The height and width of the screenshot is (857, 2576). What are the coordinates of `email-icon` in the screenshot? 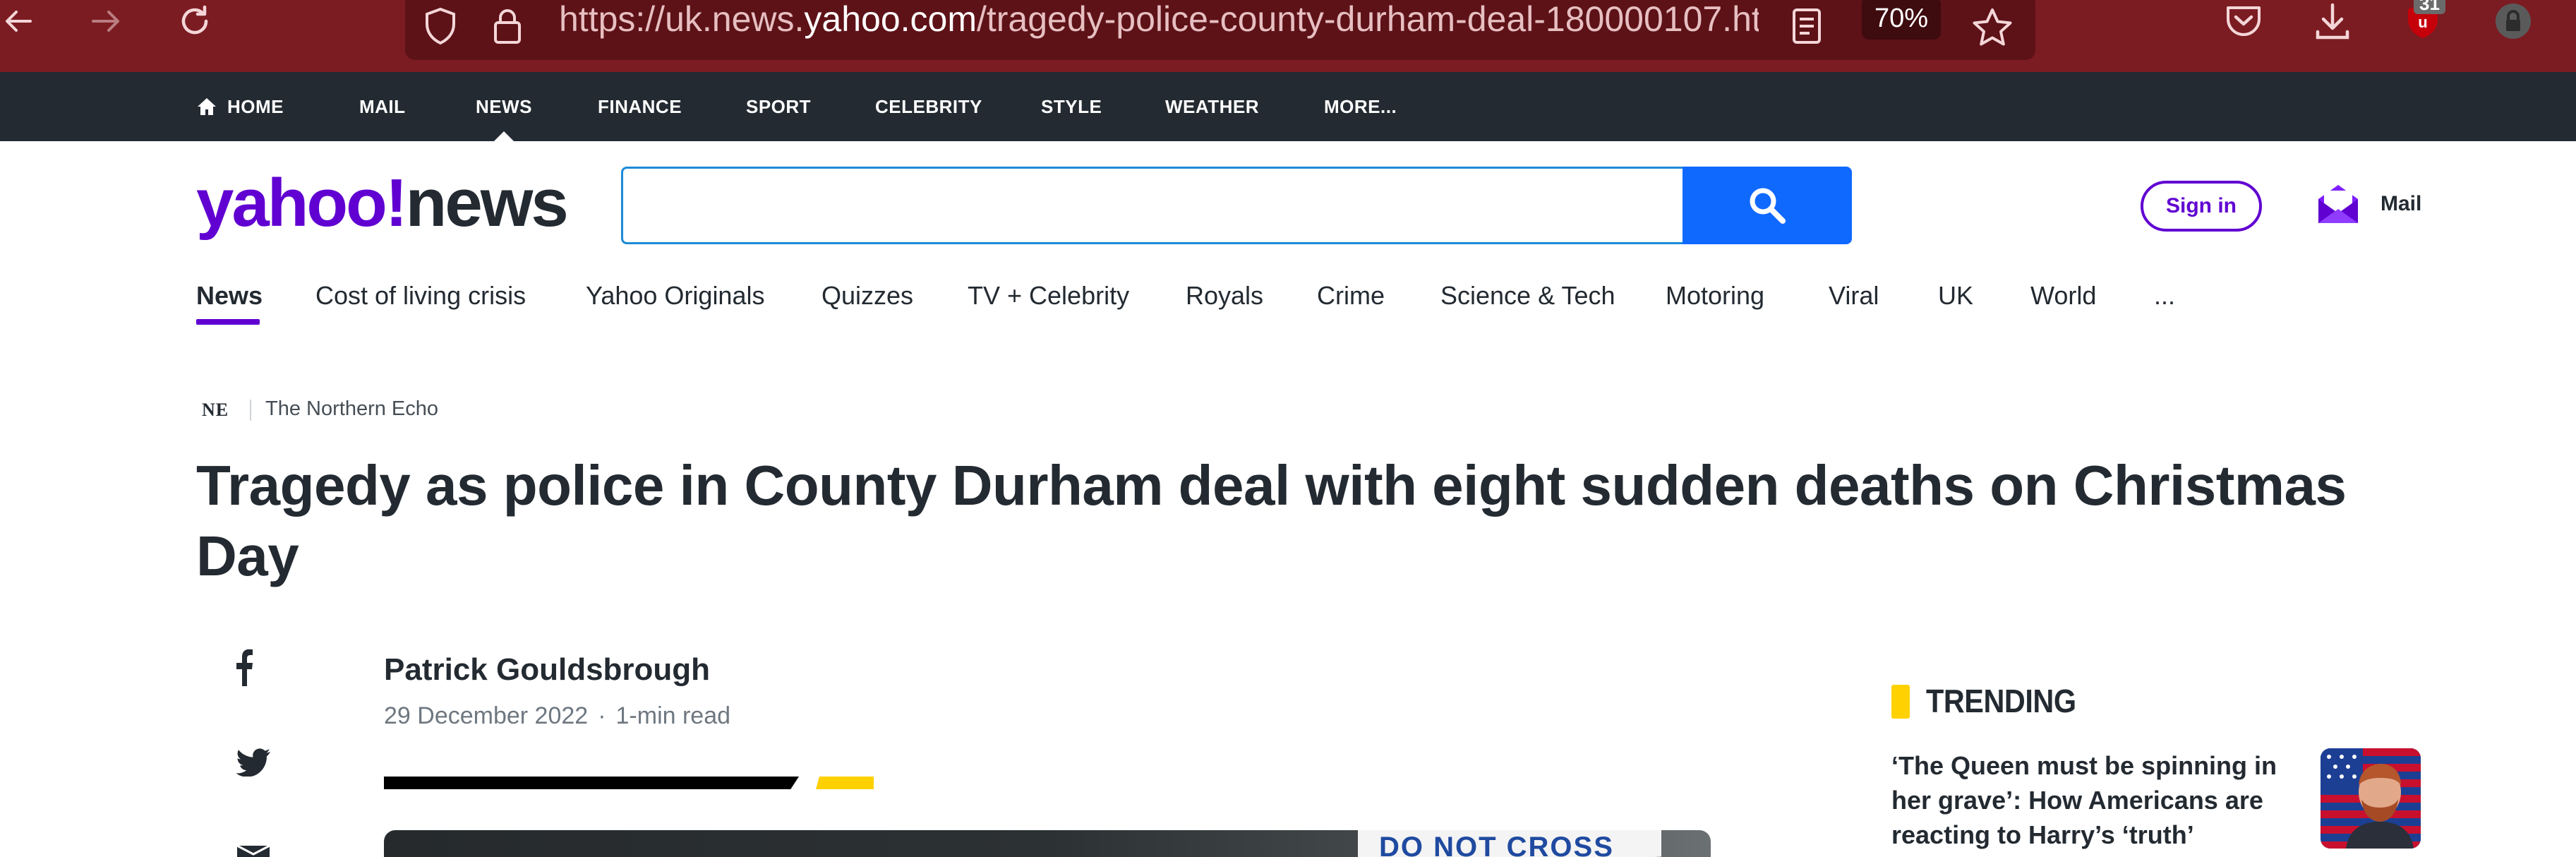 It's located at (253, 850).